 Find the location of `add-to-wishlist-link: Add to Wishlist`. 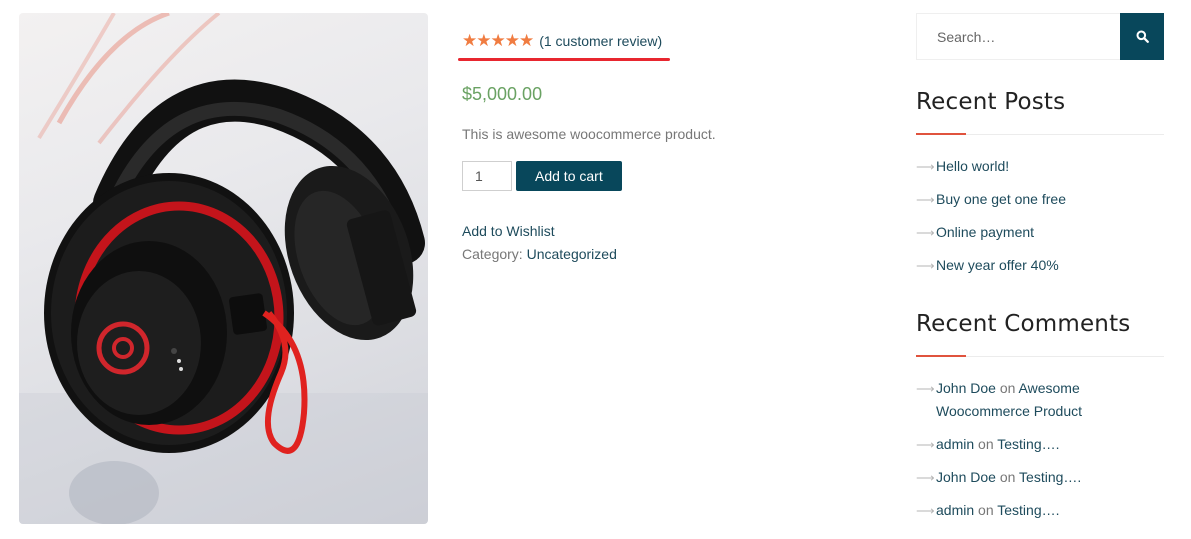

add-to-wishlist-link: Add to Wishlist is located at coordinates (508, 231).